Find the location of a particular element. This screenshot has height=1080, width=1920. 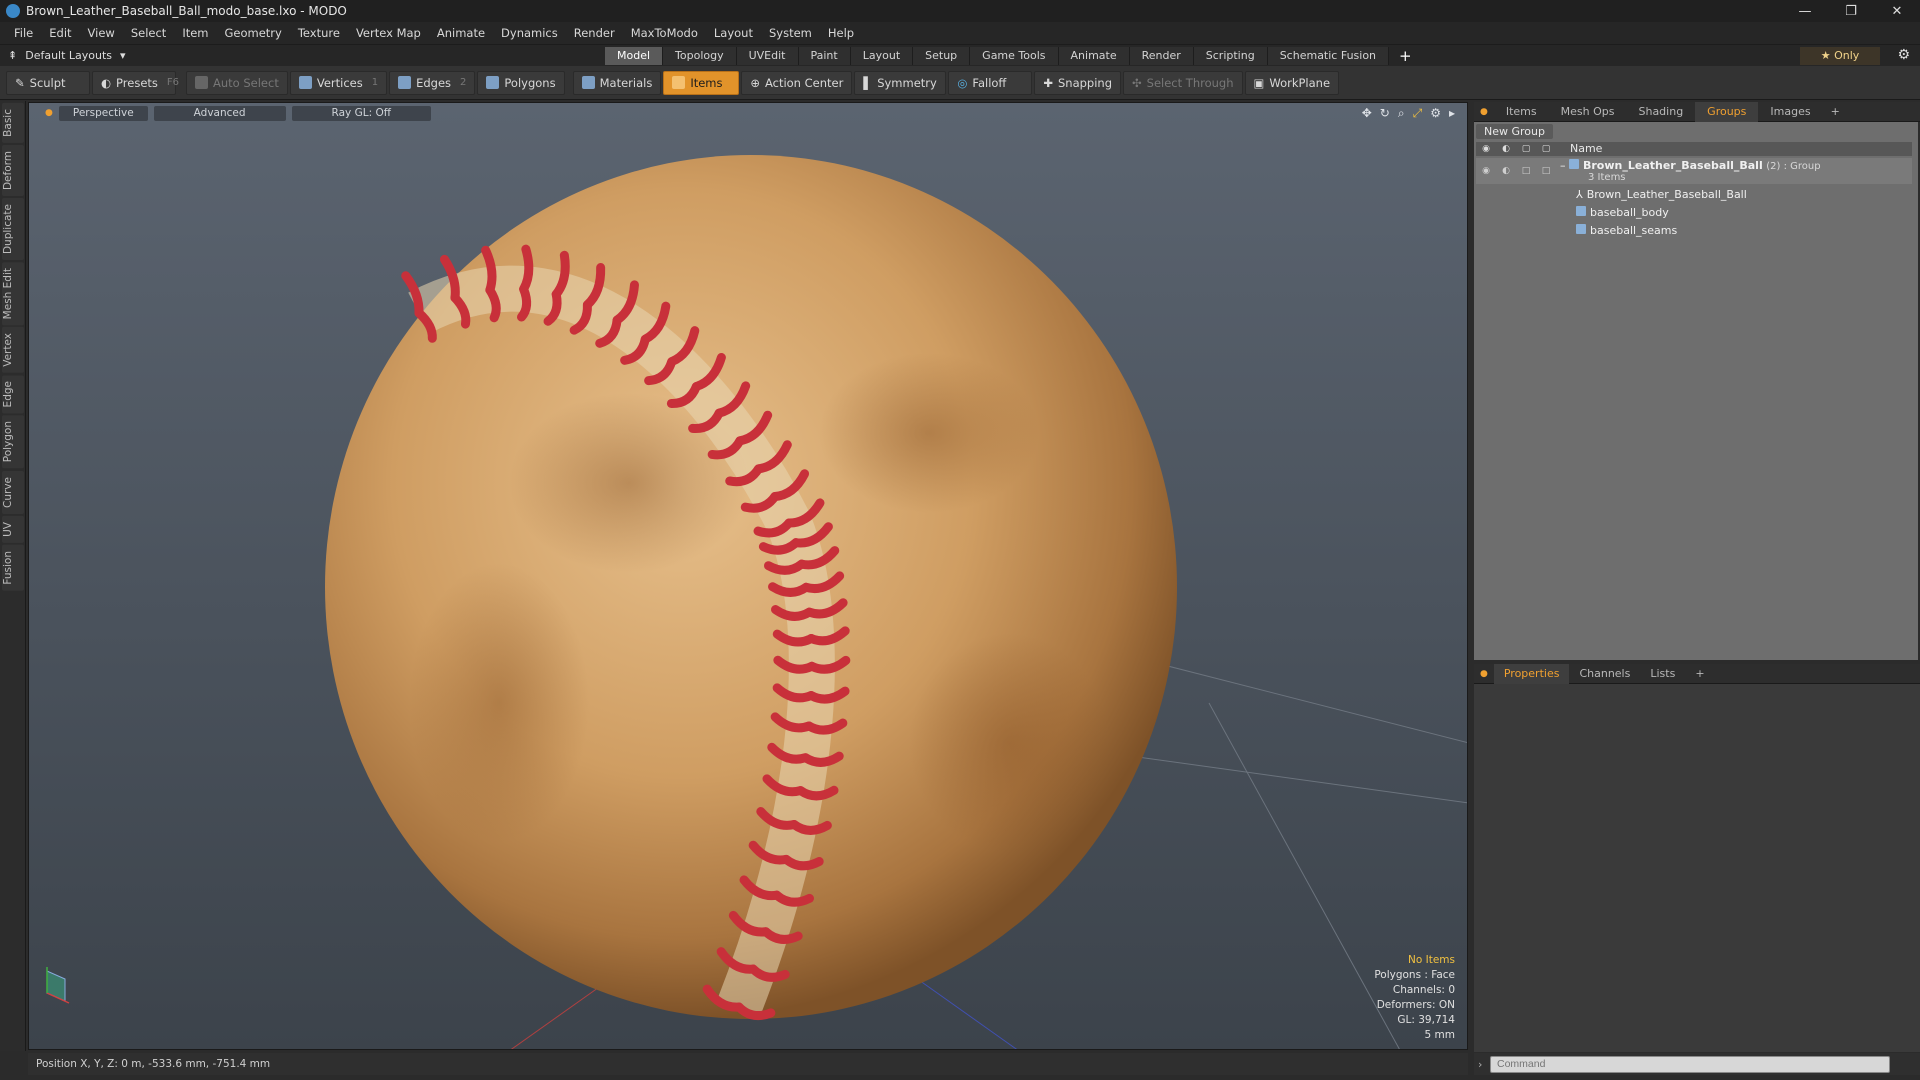

presets-button: ◐ Presets F6 is located at coordinates (136, 82).